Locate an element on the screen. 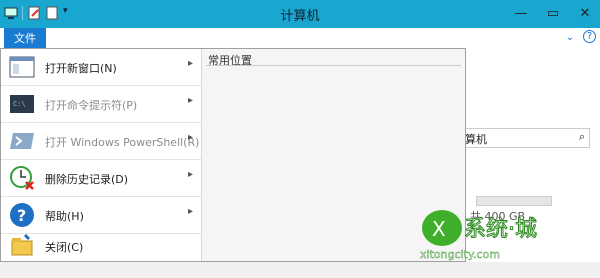  svg-text: C:\ is located at coordinates (19, 104).